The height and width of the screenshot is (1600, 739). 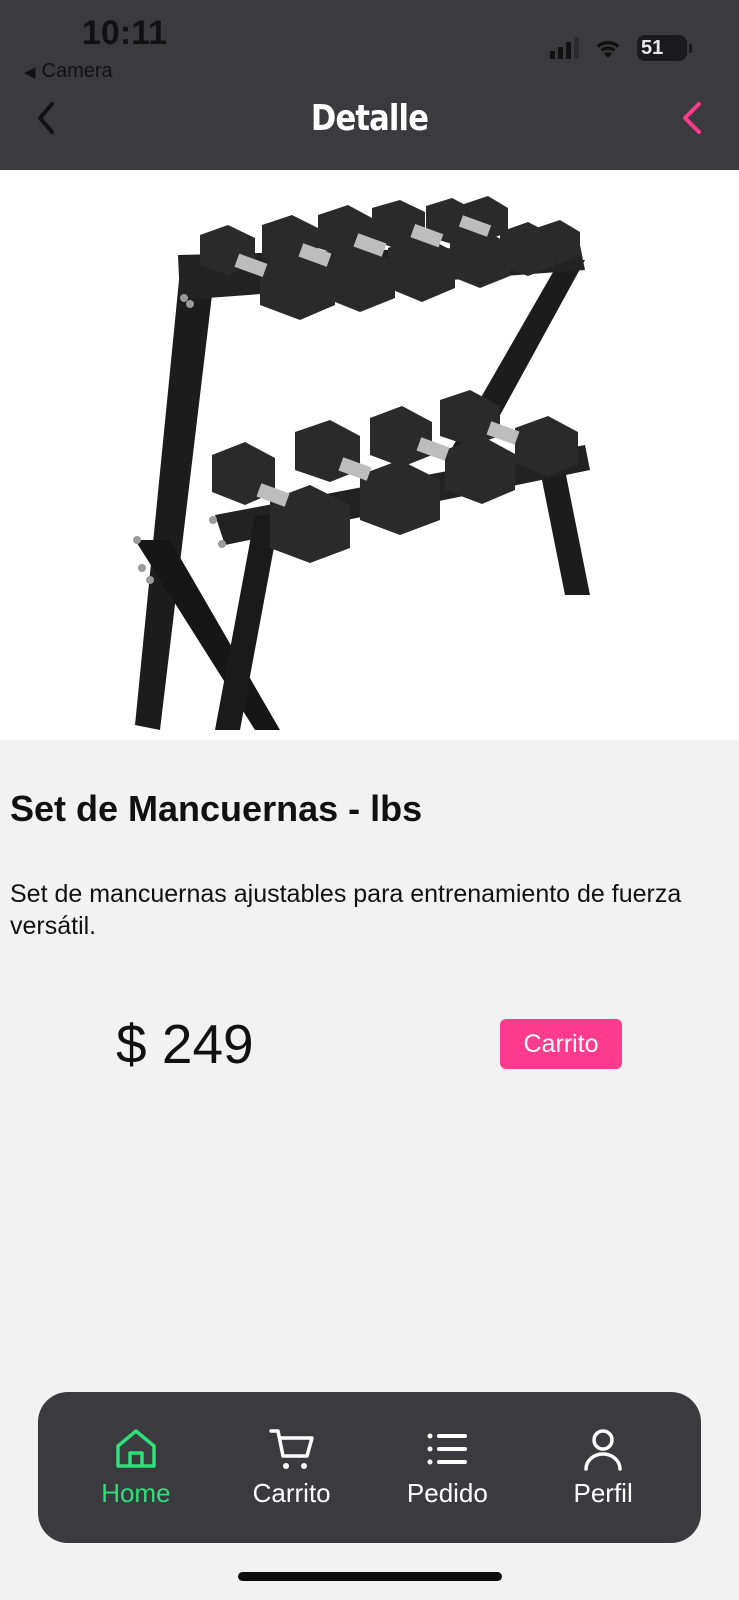 I want to click on cart-icon, so click(x=291, y=1449).